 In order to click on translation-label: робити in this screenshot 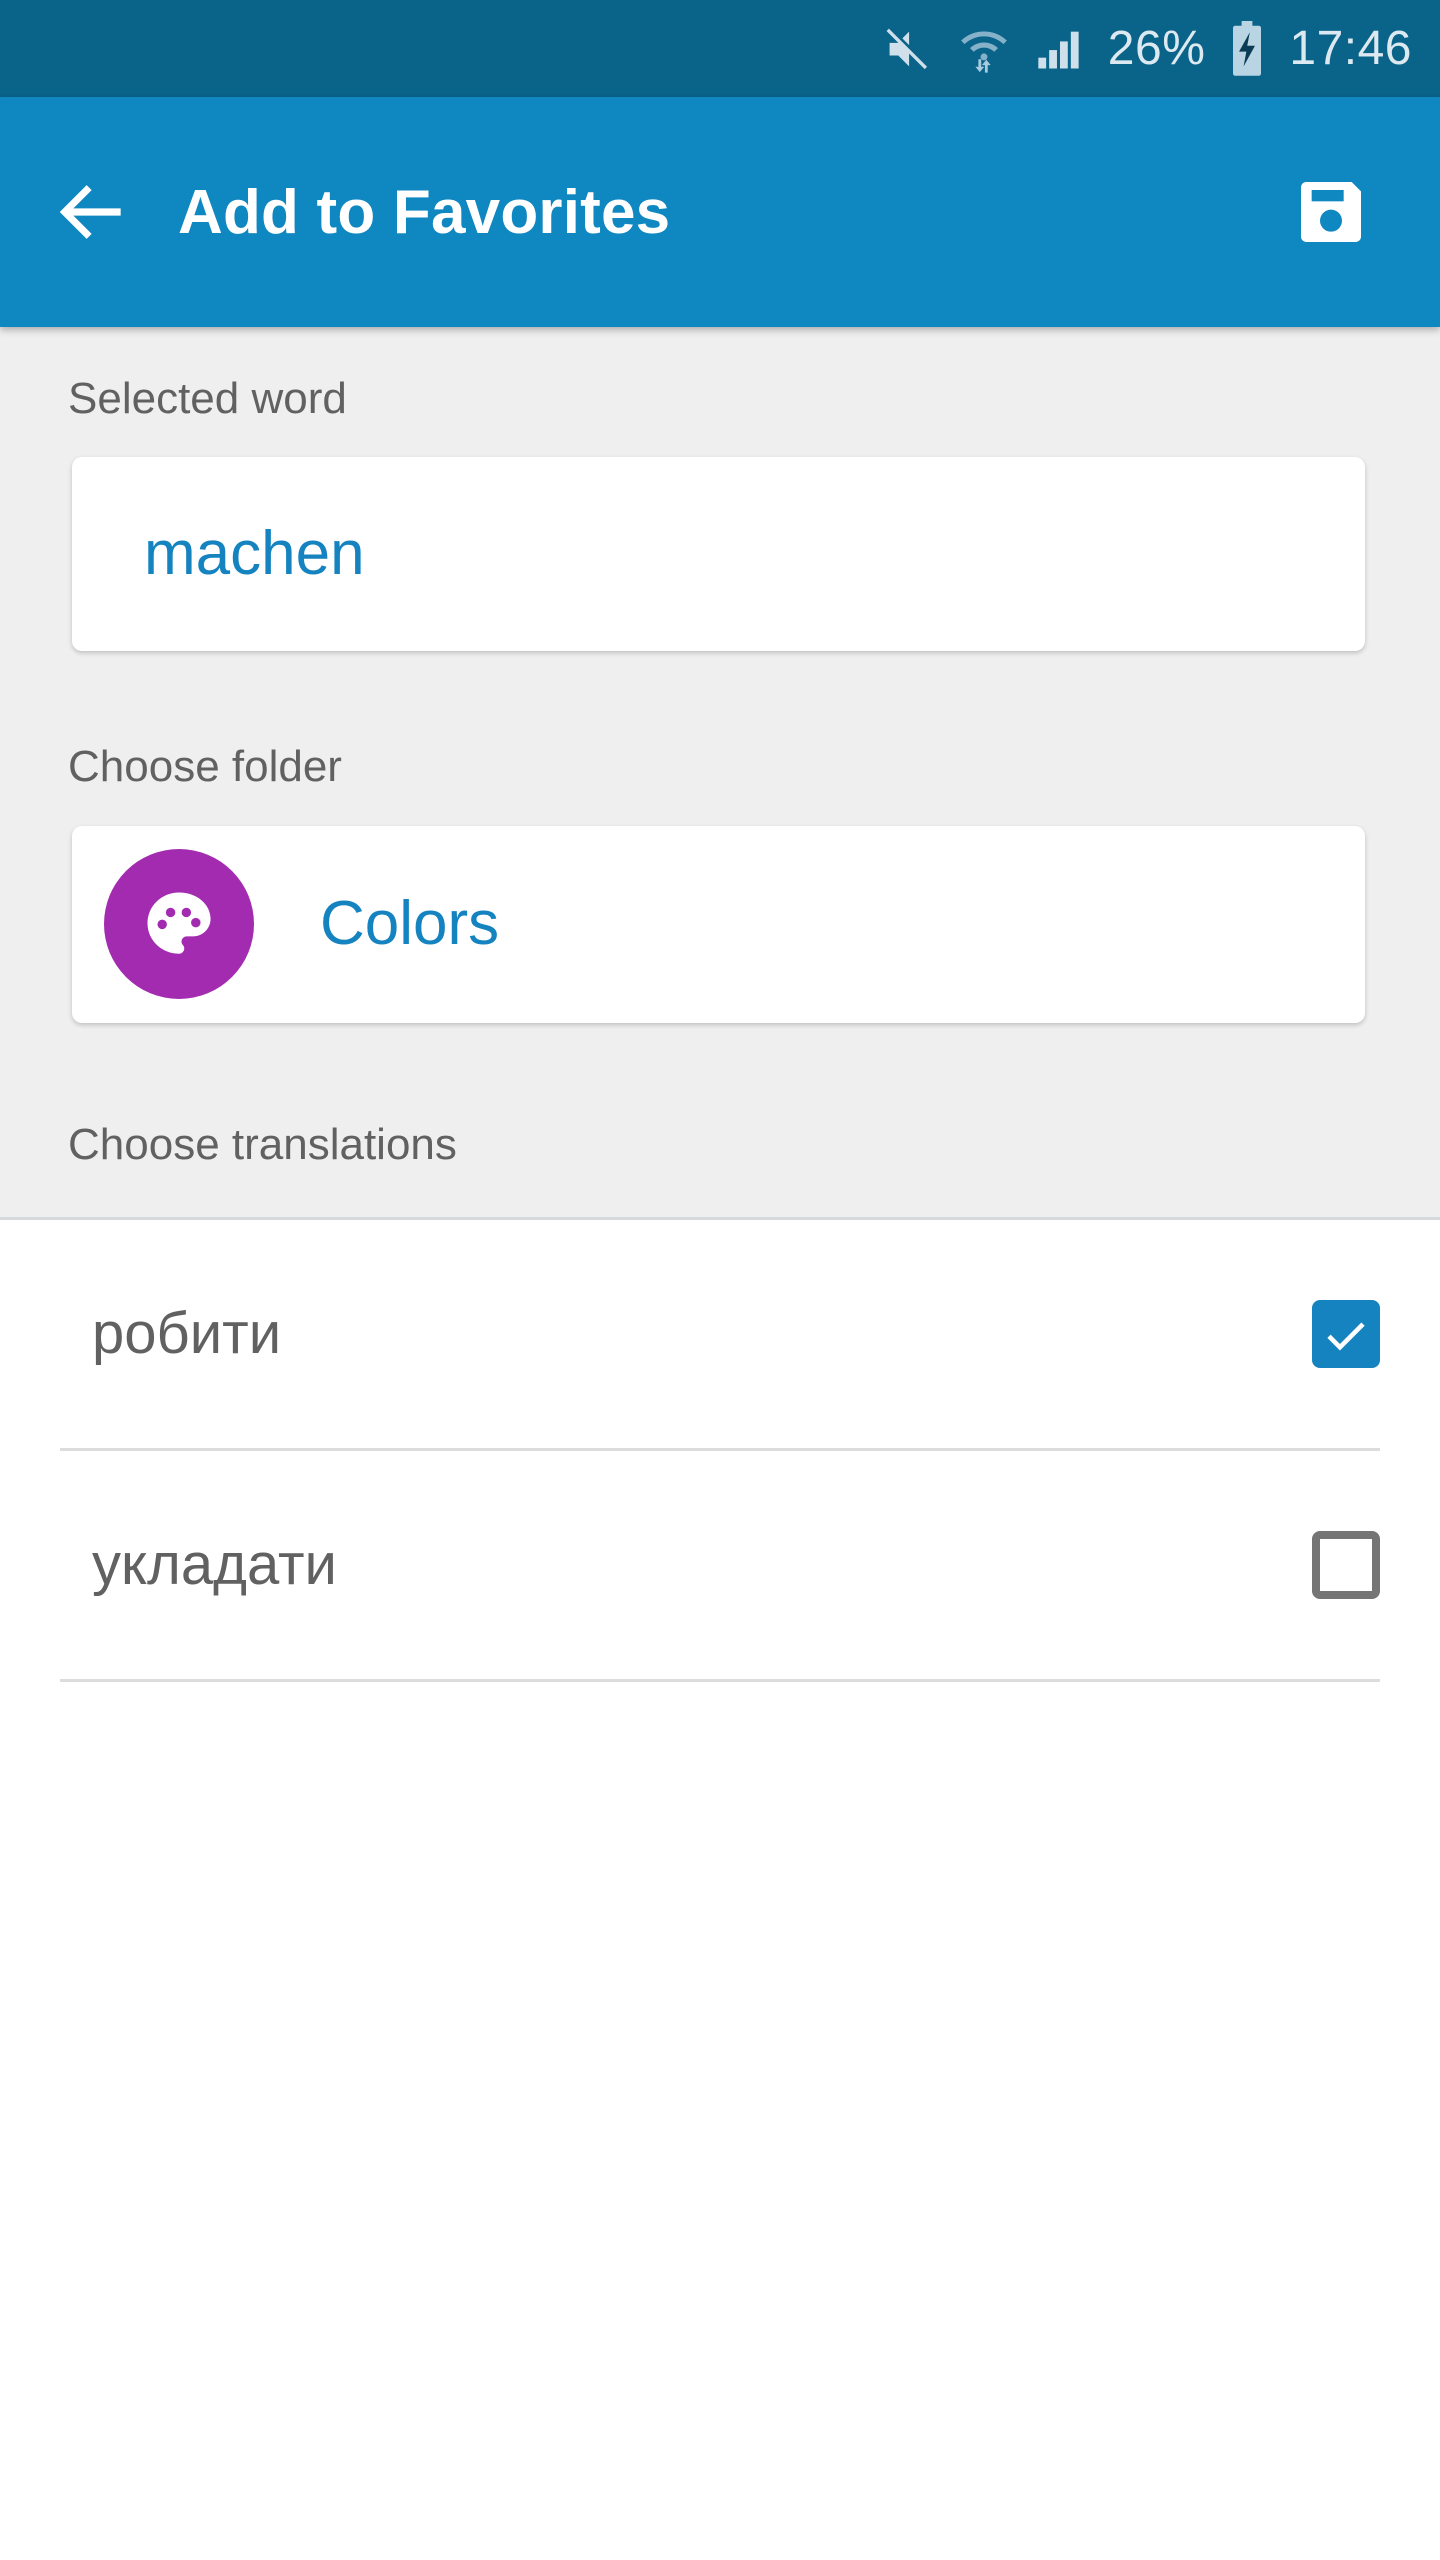, I will do `click(187, 1334)`.